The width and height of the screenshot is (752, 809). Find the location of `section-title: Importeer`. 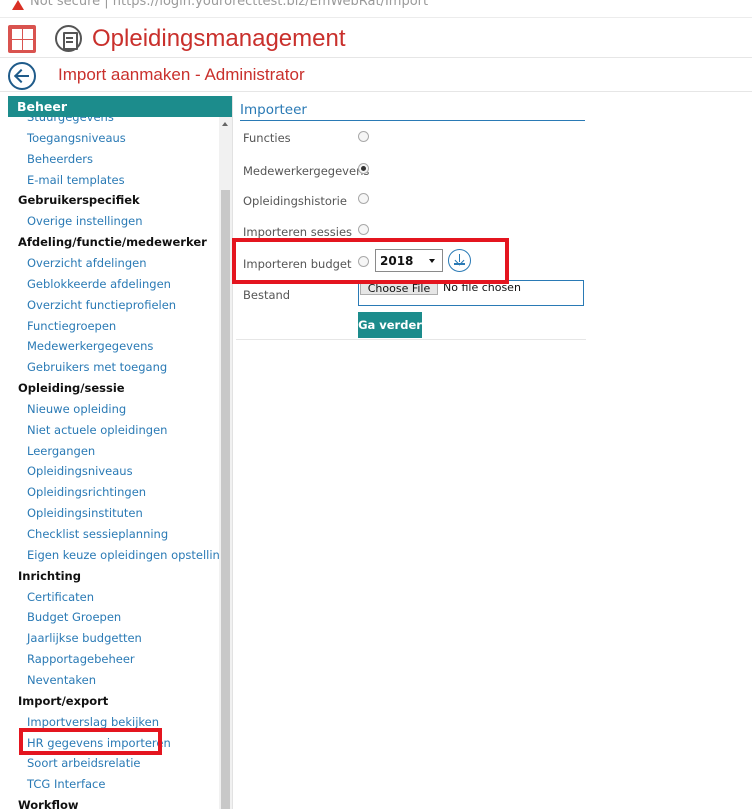

section-title: Importeer is located at coordinates (273, 110).